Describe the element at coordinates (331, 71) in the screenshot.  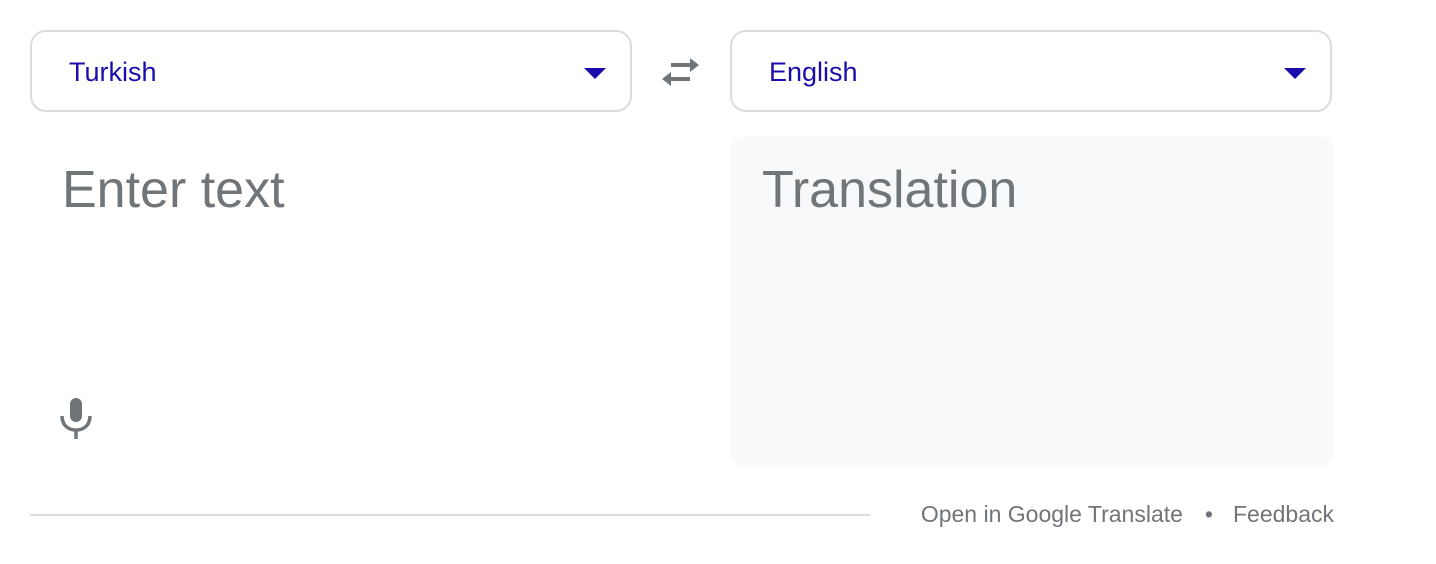
I see `source-language-select: Turkish` at that location.